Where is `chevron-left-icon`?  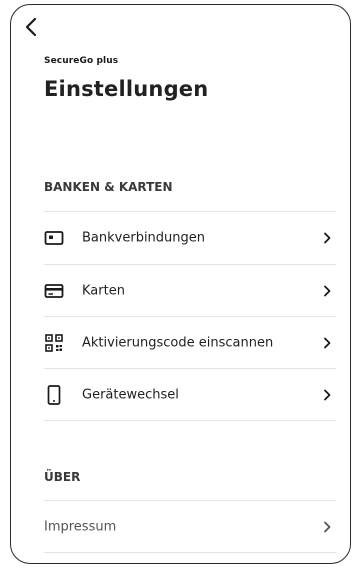
chevron-left-icon is located at coordinates (31, 27).